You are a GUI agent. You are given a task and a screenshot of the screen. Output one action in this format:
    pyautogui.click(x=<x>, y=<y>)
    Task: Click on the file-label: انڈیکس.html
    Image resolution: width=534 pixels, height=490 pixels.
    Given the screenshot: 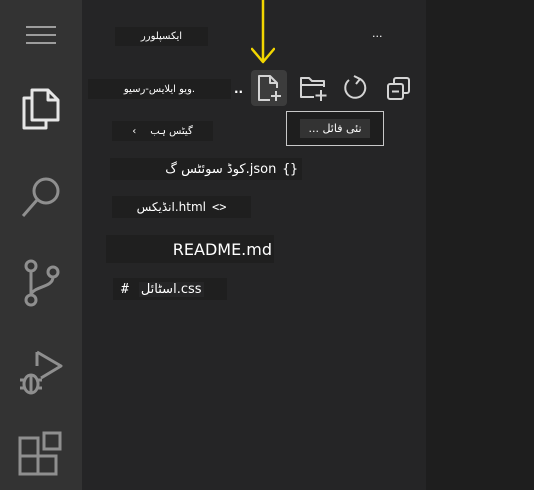 What is the action you would take?
    pyautogui.click(x=171, y=207)
    